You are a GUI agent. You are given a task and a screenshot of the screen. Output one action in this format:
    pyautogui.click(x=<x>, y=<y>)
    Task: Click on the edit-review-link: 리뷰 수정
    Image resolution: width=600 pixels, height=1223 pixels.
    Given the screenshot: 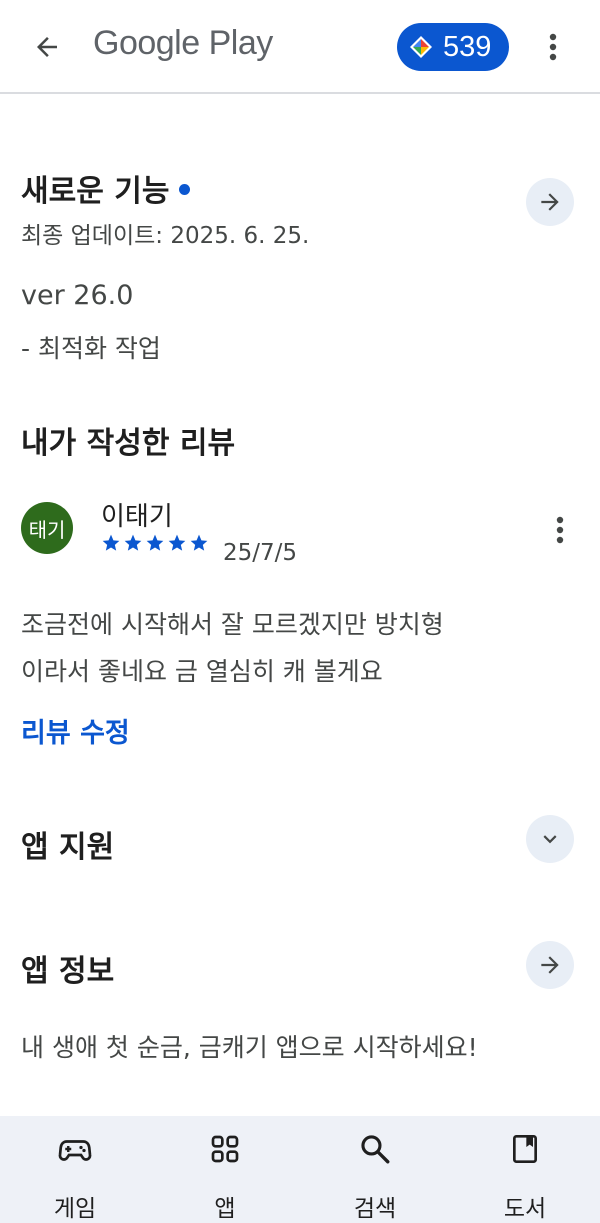 What is the action you would take?
    pyautogui.click(x=75, y=730)
    